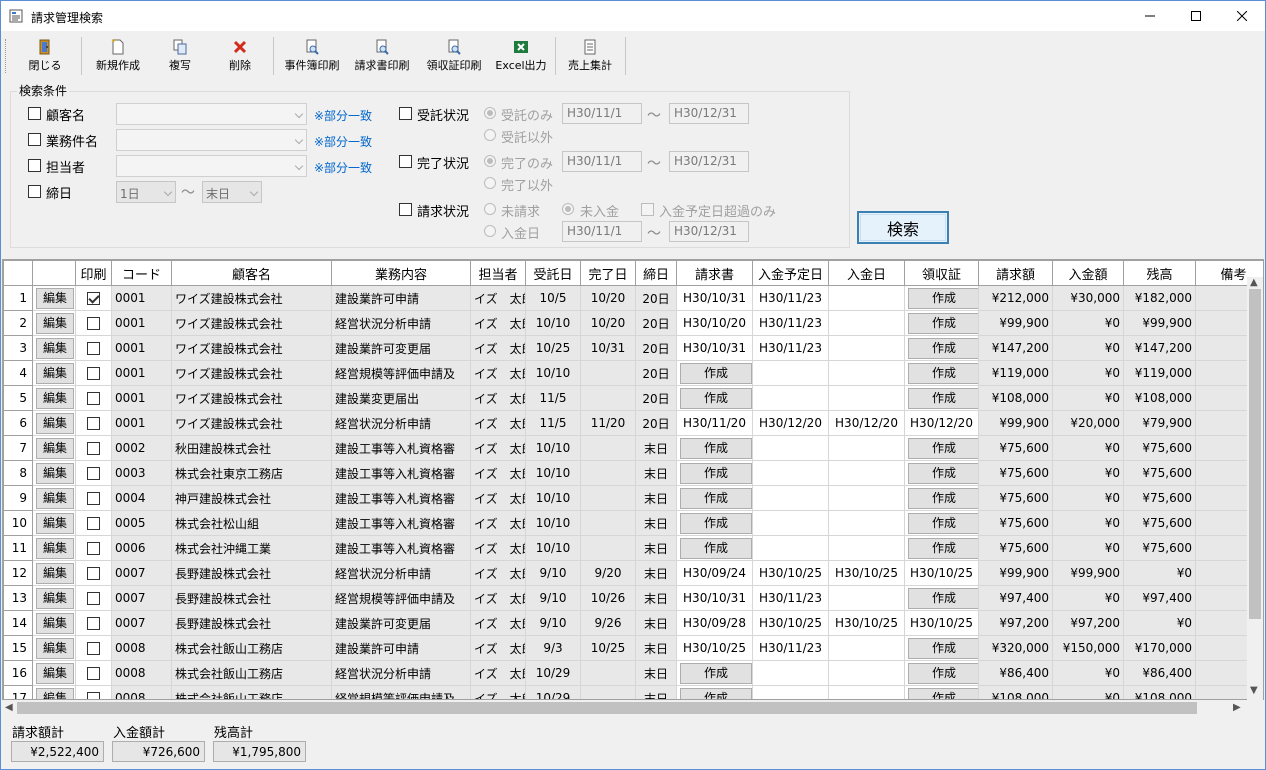 The image size is (1266, 770). I want to click on invoice-print-button: 請求書印刷, so click(382, 55).